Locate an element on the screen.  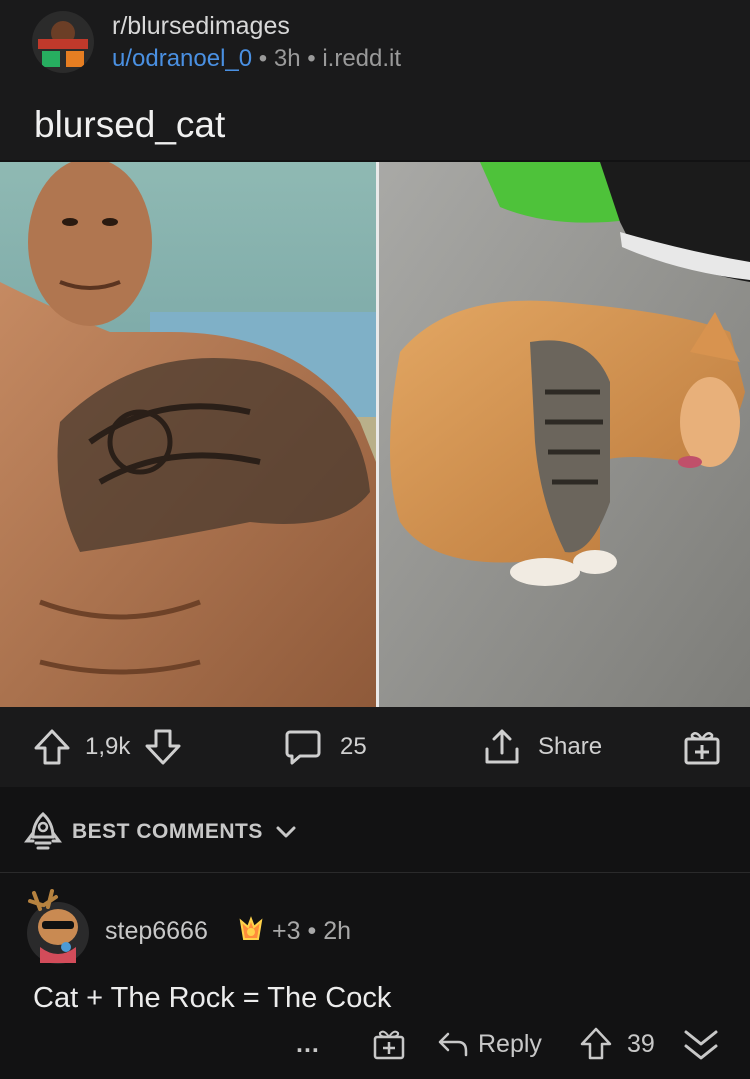
comment-meta: +3 • 2h is located at coordinates (311, 931).